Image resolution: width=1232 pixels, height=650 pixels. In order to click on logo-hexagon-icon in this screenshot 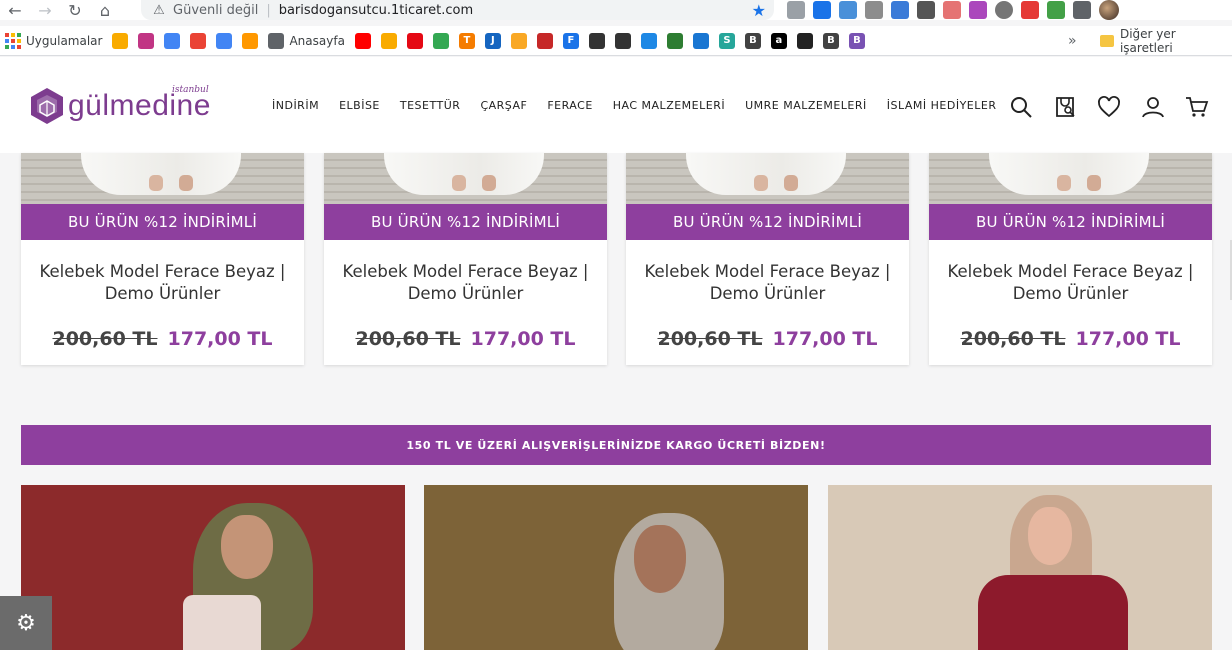, I will do `click(47, 106)`.